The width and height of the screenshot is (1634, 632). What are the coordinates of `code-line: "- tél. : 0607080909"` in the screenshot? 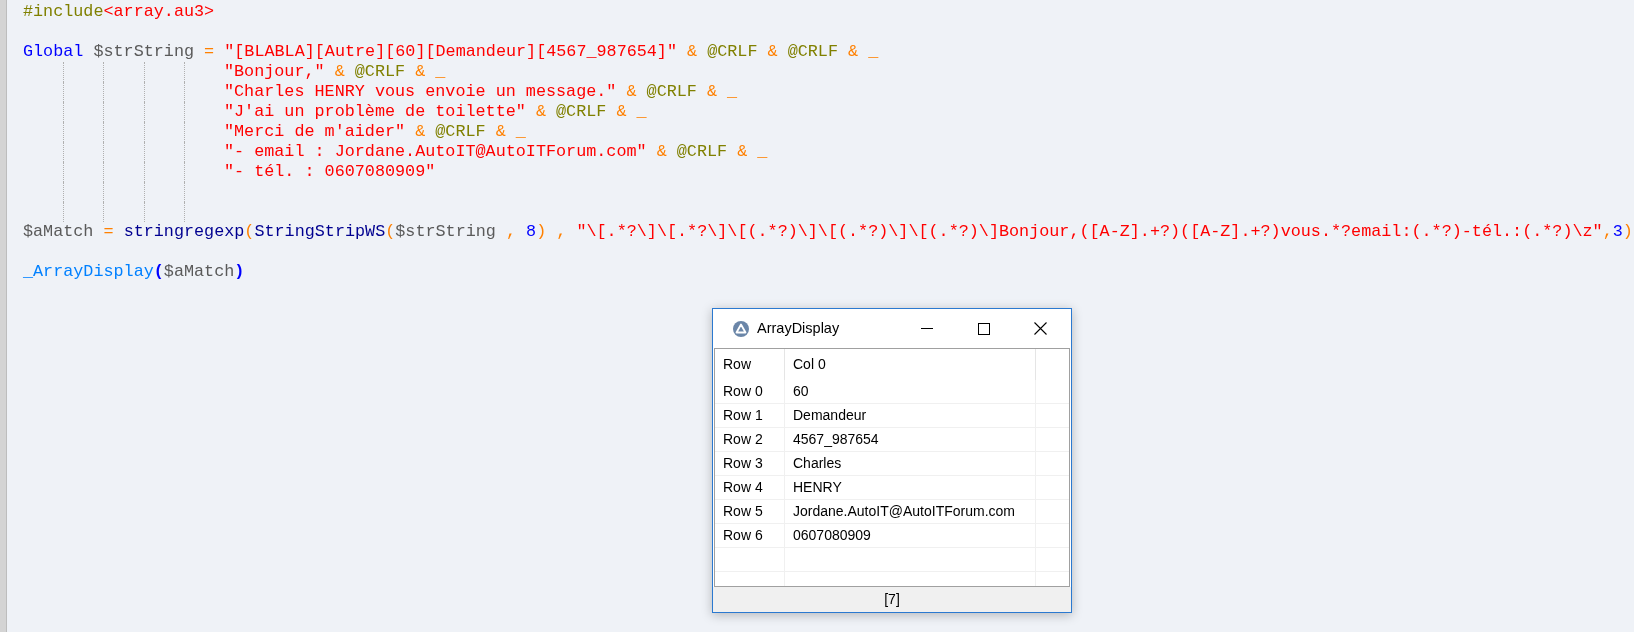 It's located at (330, 171).